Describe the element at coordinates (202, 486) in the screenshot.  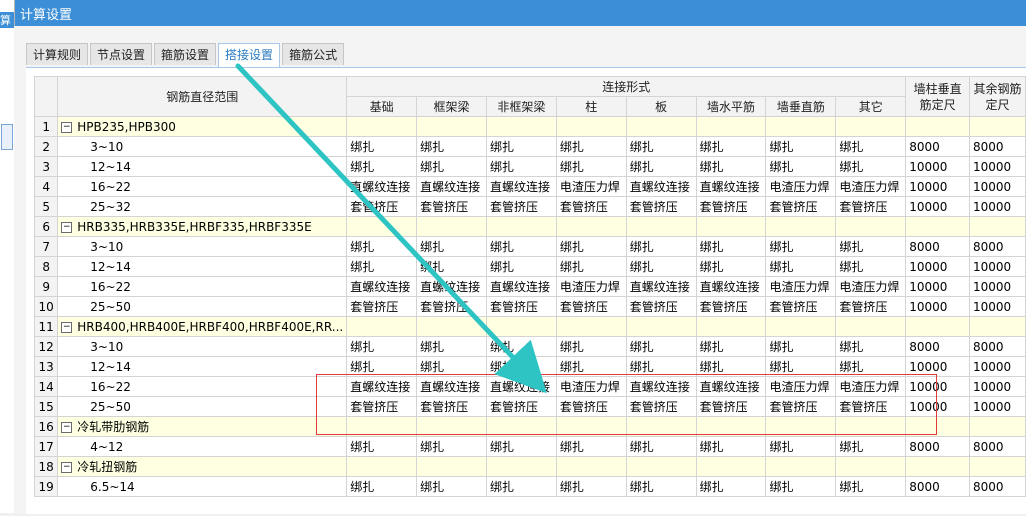
I see `range-cell: 6.5~14` at that location.